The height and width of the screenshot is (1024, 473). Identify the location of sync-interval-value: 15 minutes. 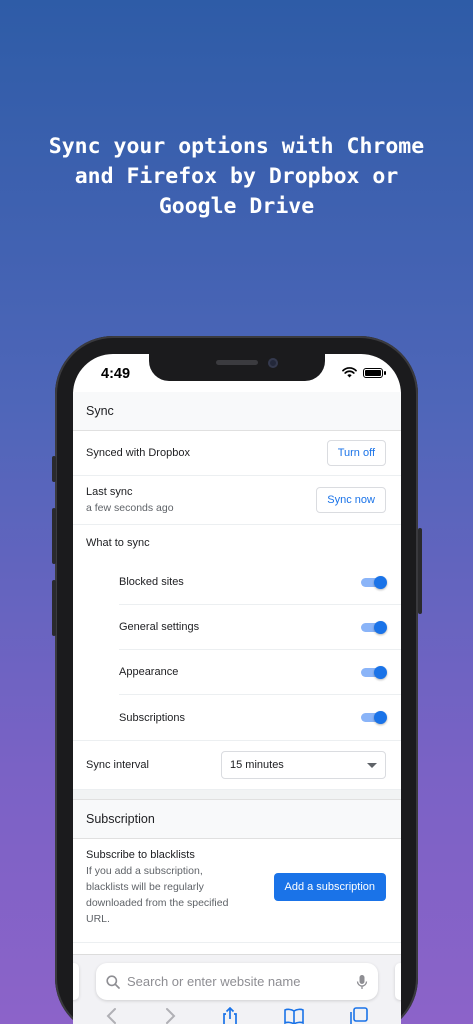
(257, 765).